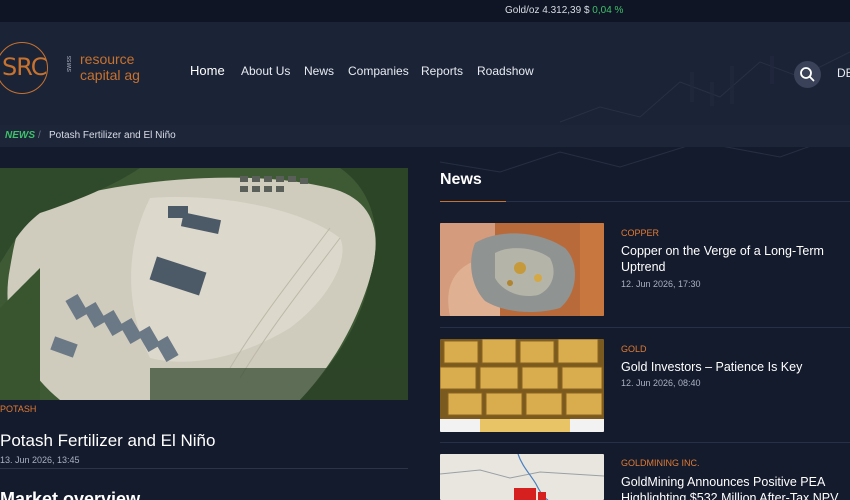 The image size is (850, 500). What do you see at coordinates (640, 233) in the screenshot?
I see `news-item-category: COPPER` at bounding box center [640, 233].